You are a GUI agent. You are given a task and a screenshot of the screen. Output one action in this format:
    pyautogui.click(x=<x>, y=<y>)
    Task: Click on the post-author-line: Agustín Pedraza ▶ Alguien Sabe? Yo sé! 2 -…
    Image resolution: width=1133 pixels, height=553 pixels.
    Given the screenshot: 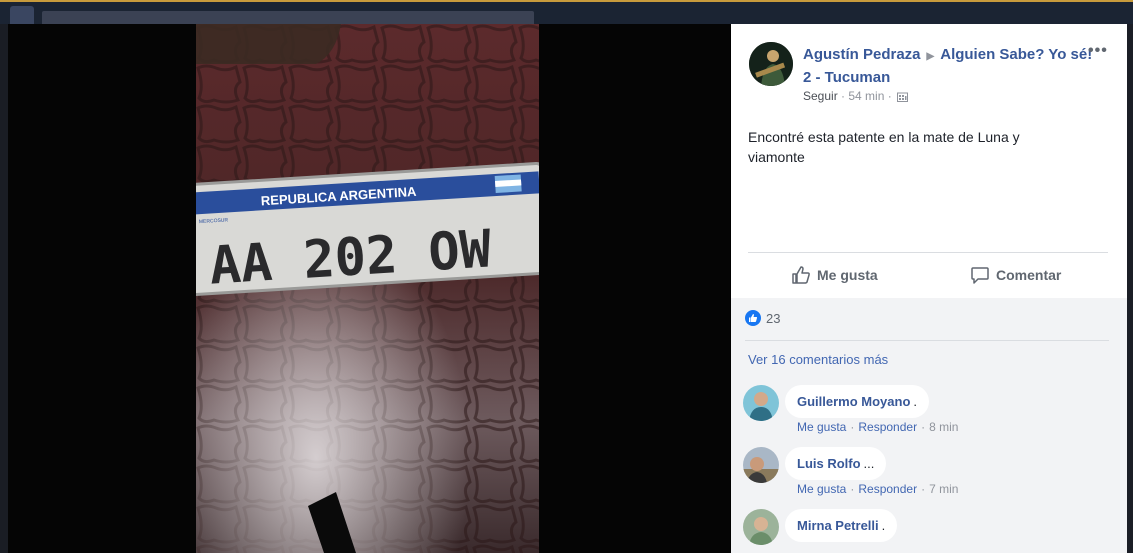 What is the action you would take?
    pyautogui.click(x=948, y=66)
    